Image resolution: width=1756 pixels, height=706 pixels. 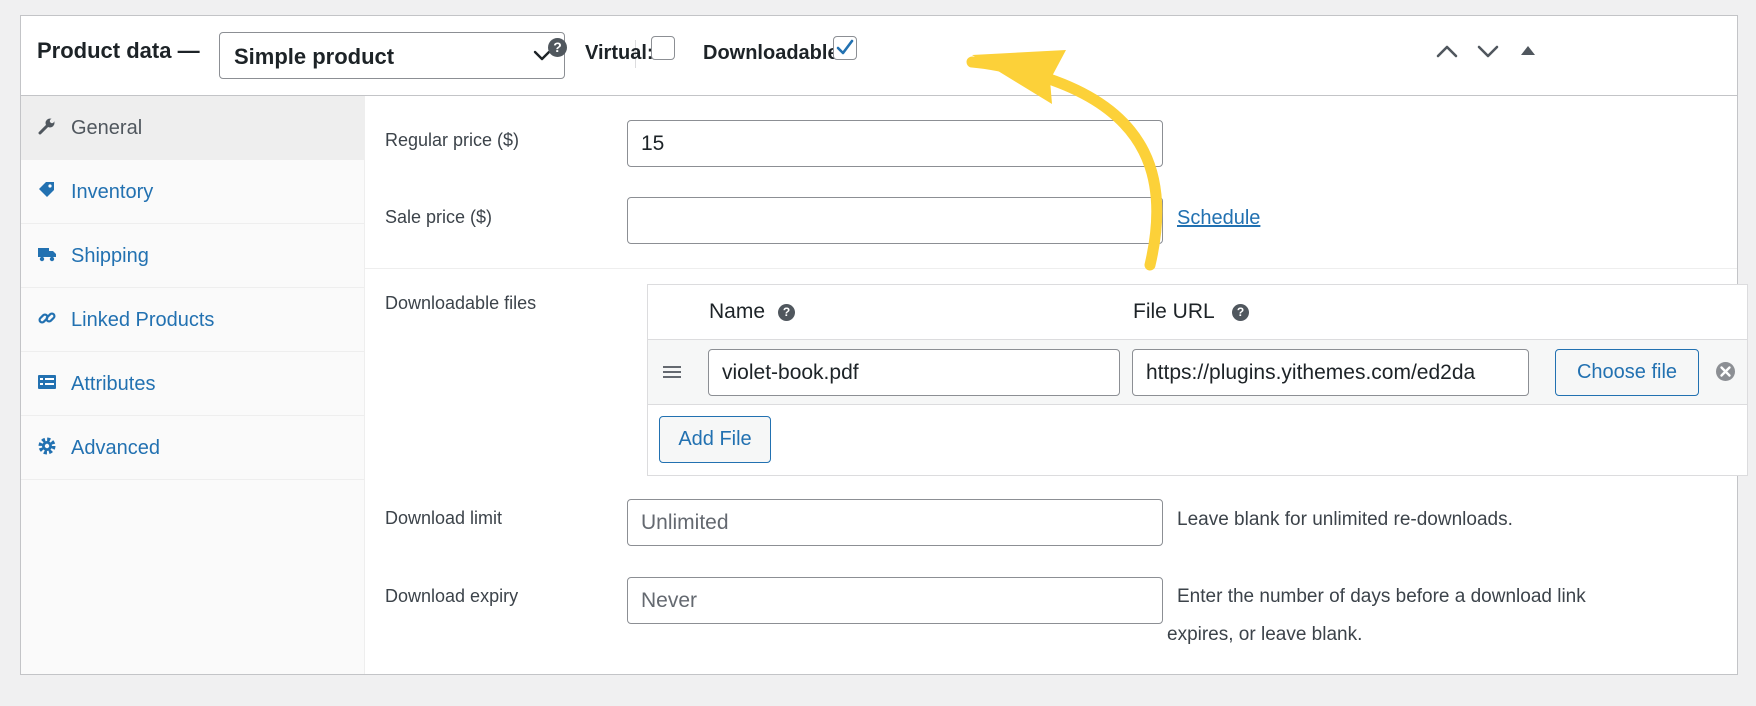 What do you see at coordinates (1528, 50) in the screenshot?
I see `panel-toggle-arrow-icon` at bounding box center [1528, 50].